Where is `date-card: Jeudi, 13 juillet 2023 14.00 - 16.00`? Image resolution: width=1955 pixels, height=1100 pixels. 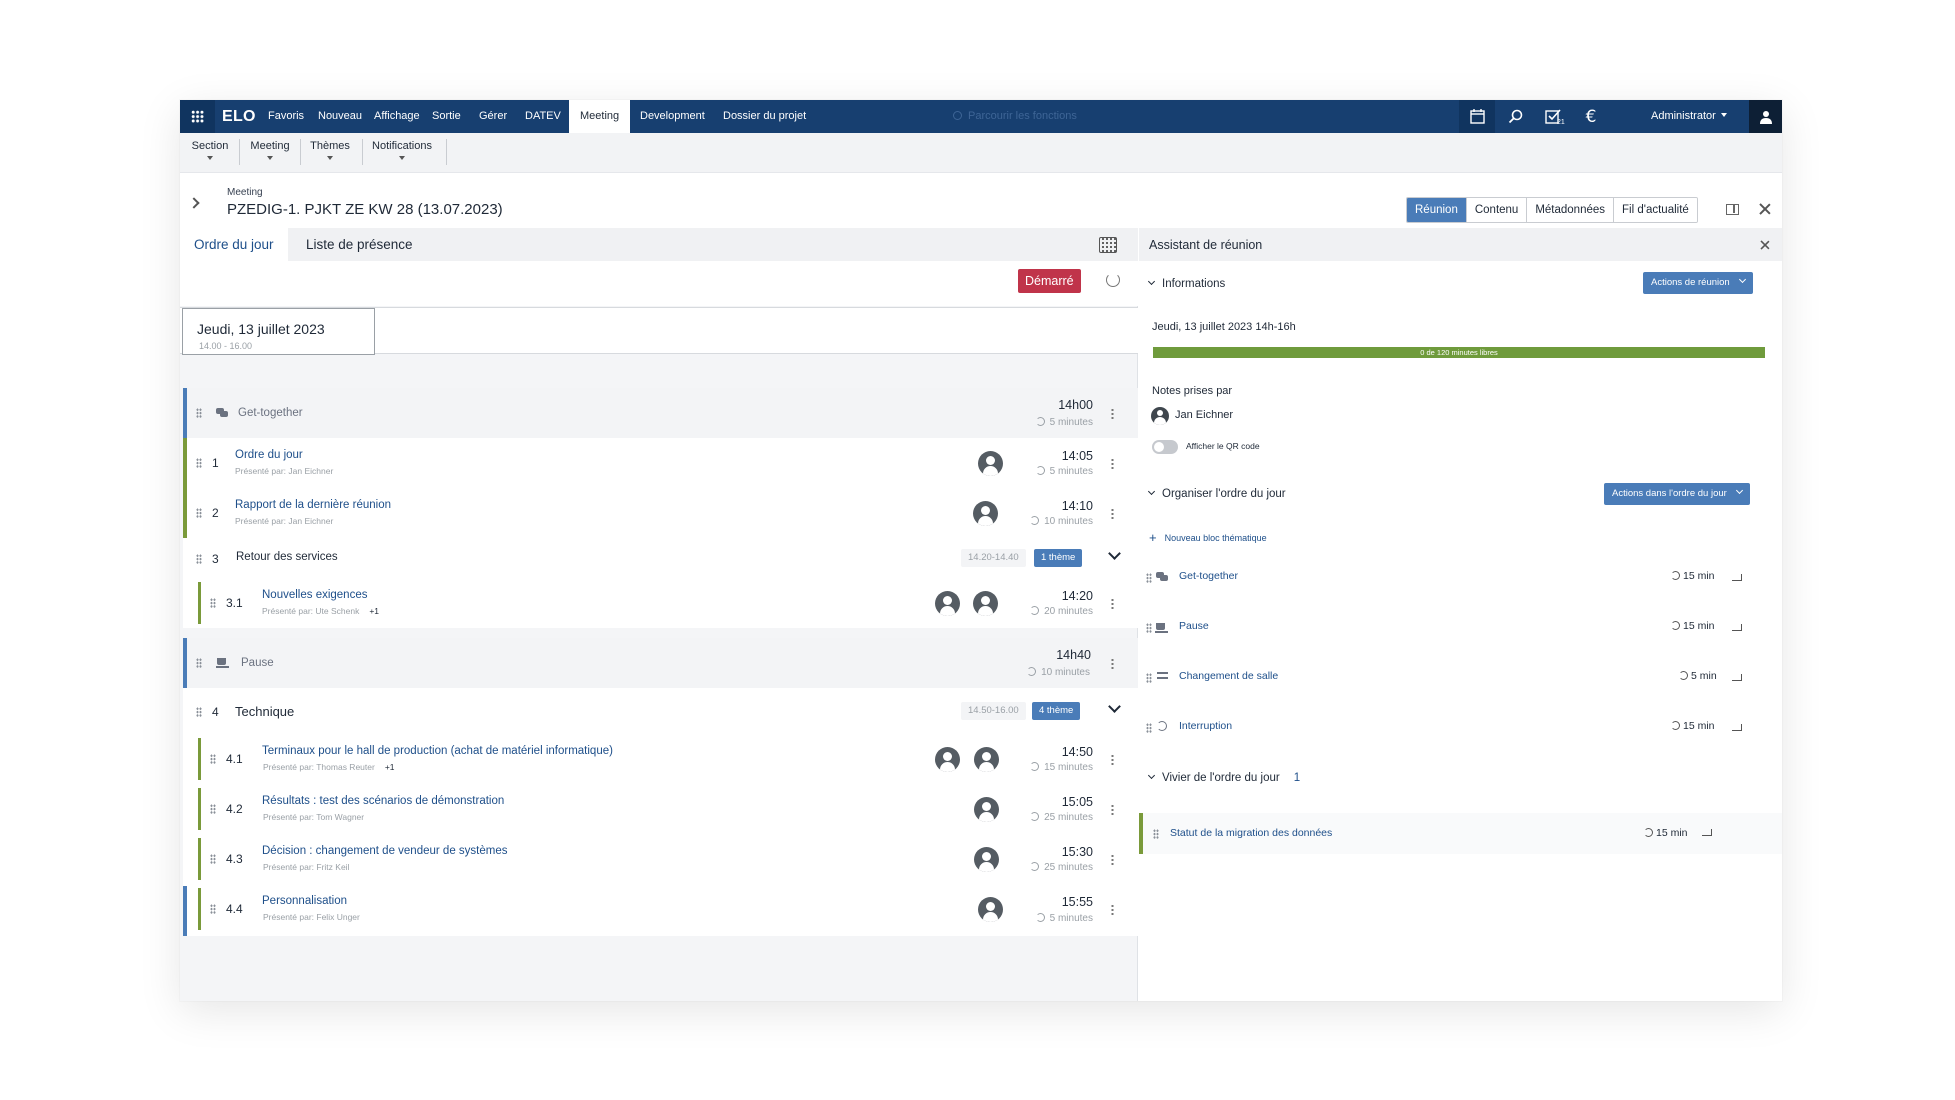
date-card: Jeudi, 13 juillet 2023 14.00 - 16.00 is located at coordinates (278, 331).